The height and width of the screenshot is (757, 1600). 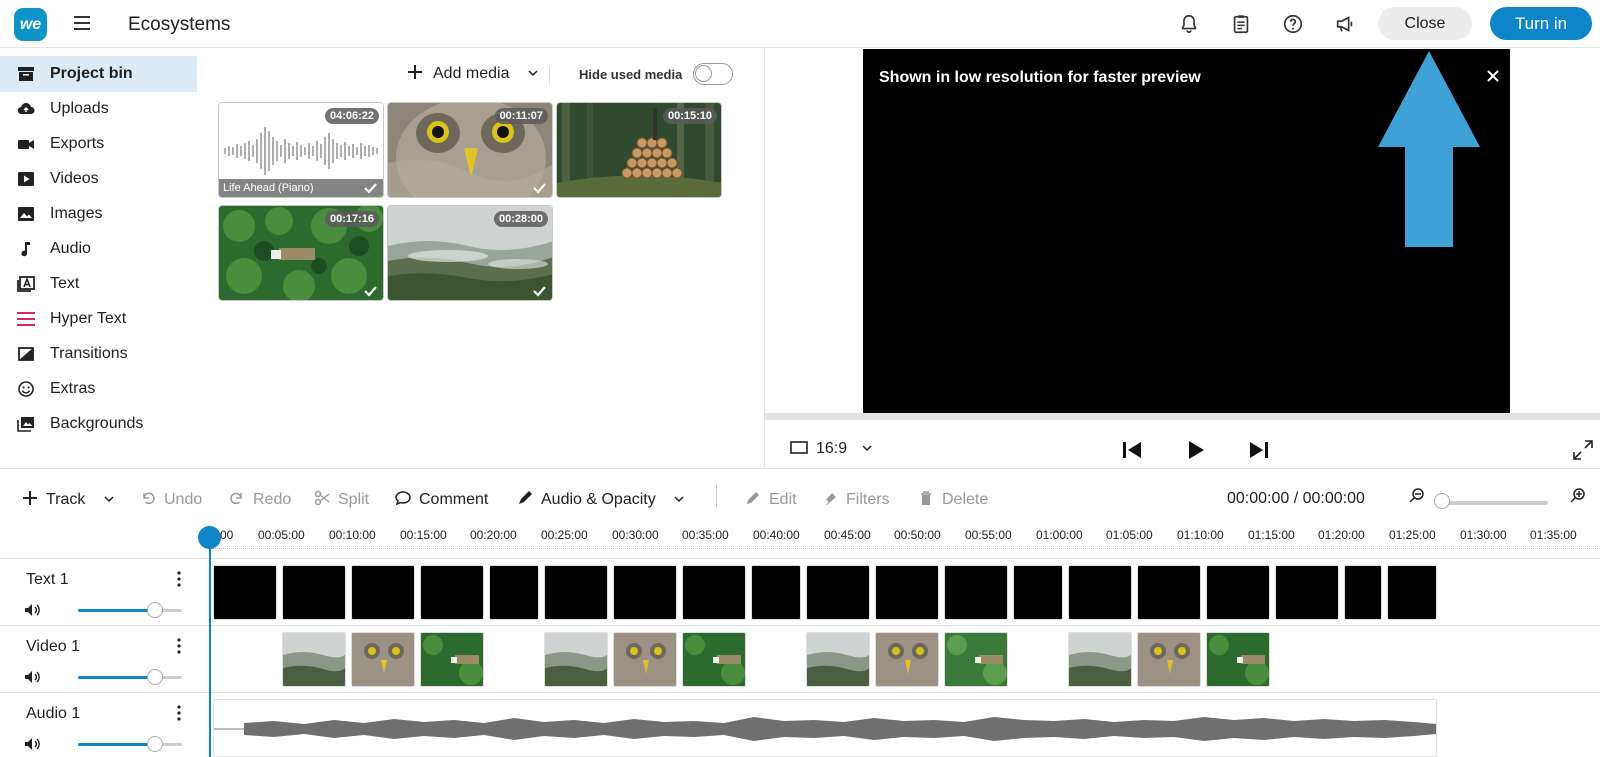 What do you see at coordinates (831, 449) in the screenshot?
I see `aspect-ratio-selector: 16:9` at bounding box center [831, 449].